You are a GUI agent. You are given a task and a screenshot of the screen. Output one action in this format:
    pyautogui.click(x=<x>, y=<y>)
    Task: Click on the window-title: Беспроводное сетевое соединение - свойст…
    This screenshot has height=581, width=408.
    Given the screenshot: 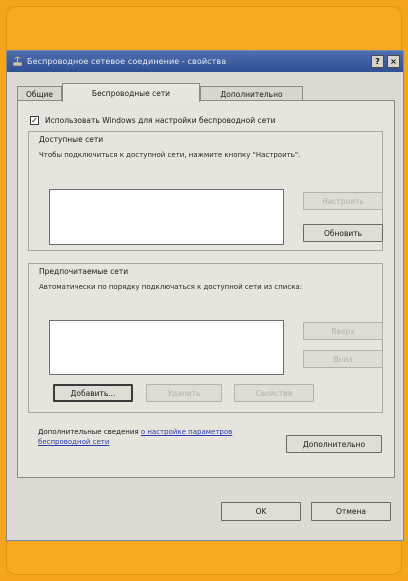 What is the action you would take?
    pyautogui.click(x=127, y=61)
    